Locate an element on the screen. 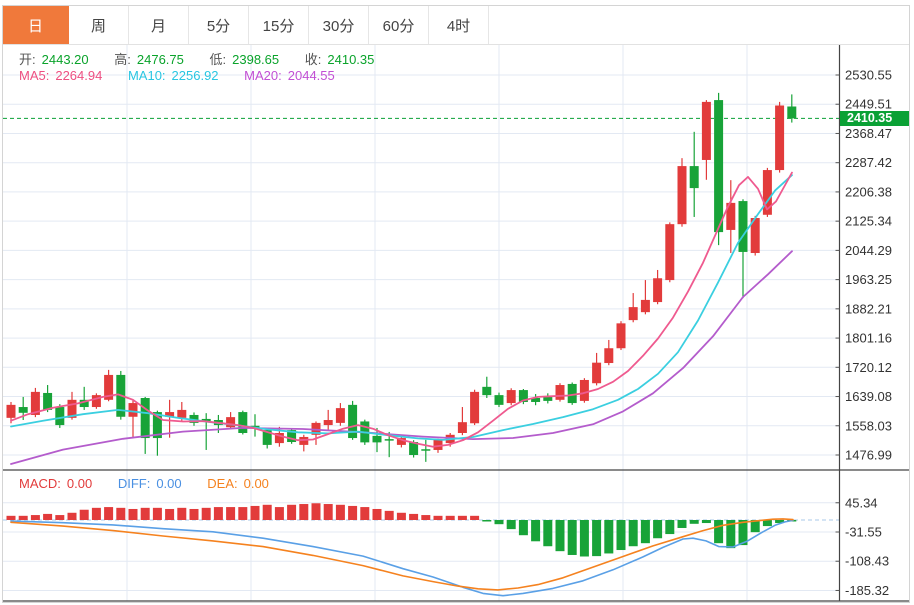  tab-day: 日 is located at coordinates (36, 25).